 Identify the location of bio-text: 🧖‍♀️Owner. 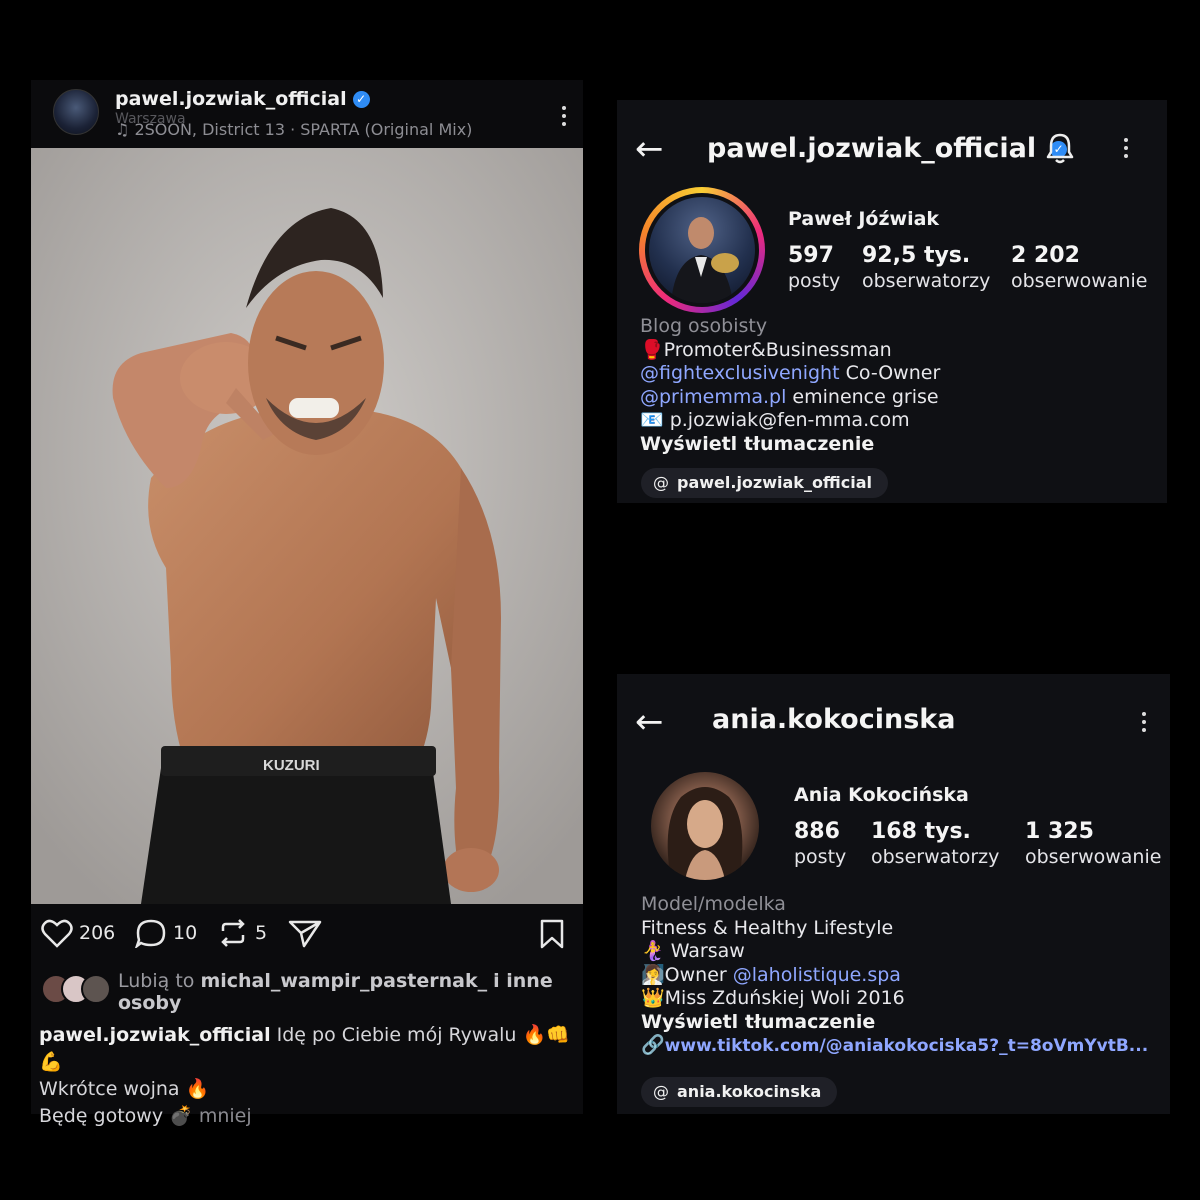
(687, 974).